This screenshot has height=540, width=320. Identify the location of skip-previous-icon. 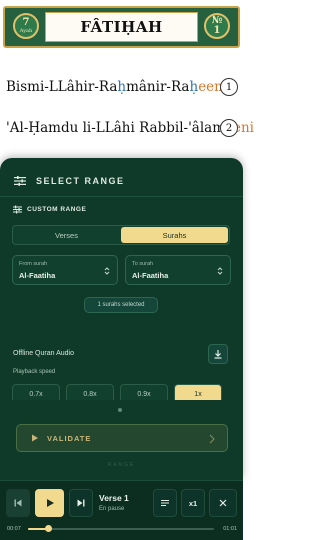
(18, 503).